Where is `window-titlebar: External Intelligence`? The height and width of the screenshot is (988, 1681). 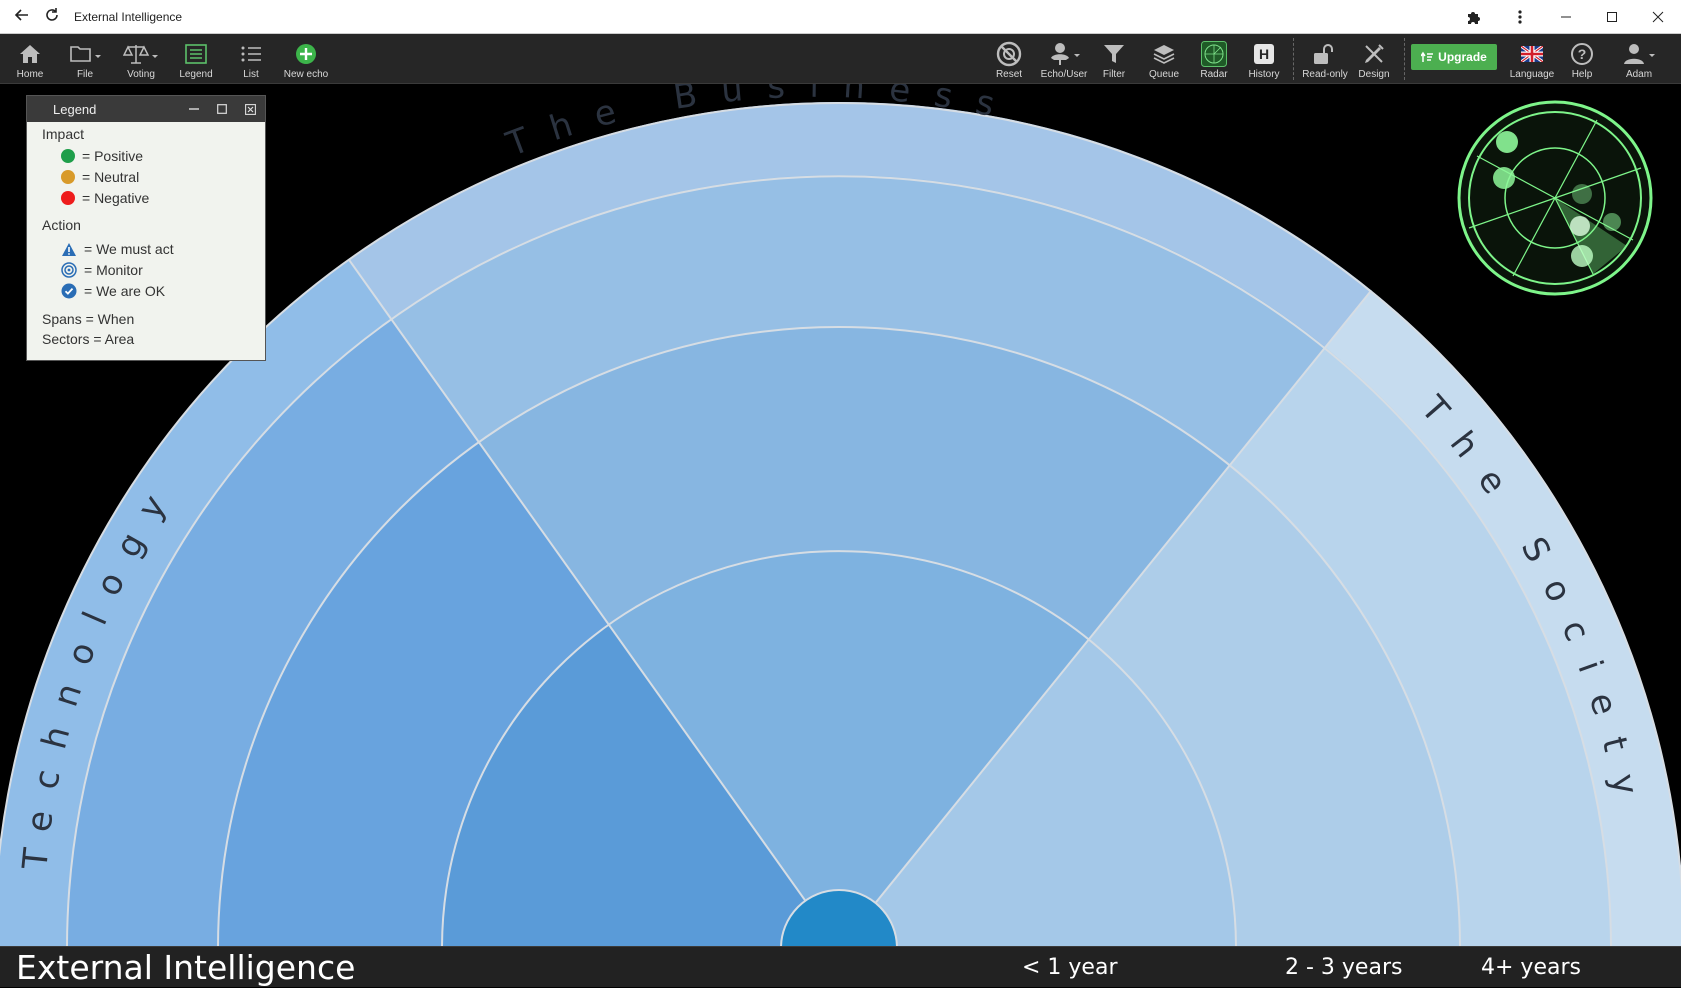
window-titlebar: External Intelligence is located at coordinates (840, 17).